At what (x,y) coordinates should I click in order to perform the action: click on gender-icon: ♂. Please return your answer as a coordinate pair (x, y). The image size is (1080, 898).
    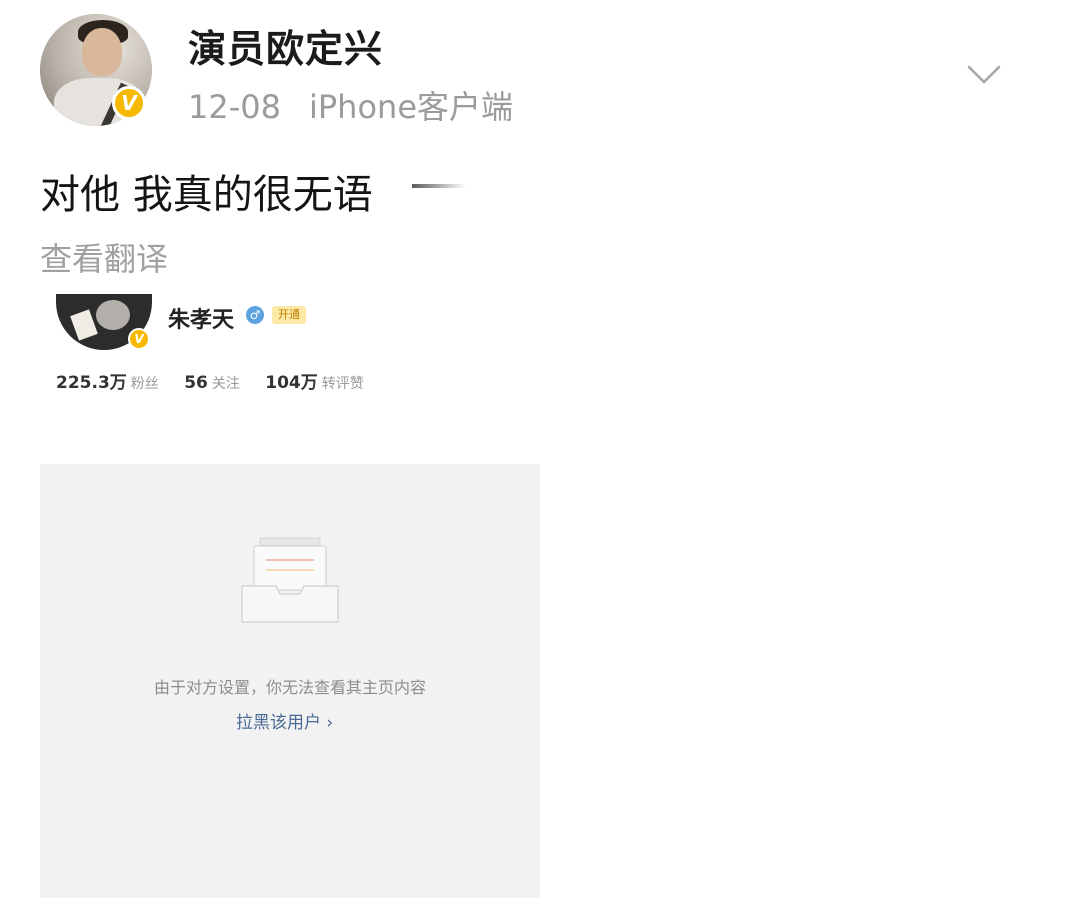
    Looking at the image, I should click on (255, 315).